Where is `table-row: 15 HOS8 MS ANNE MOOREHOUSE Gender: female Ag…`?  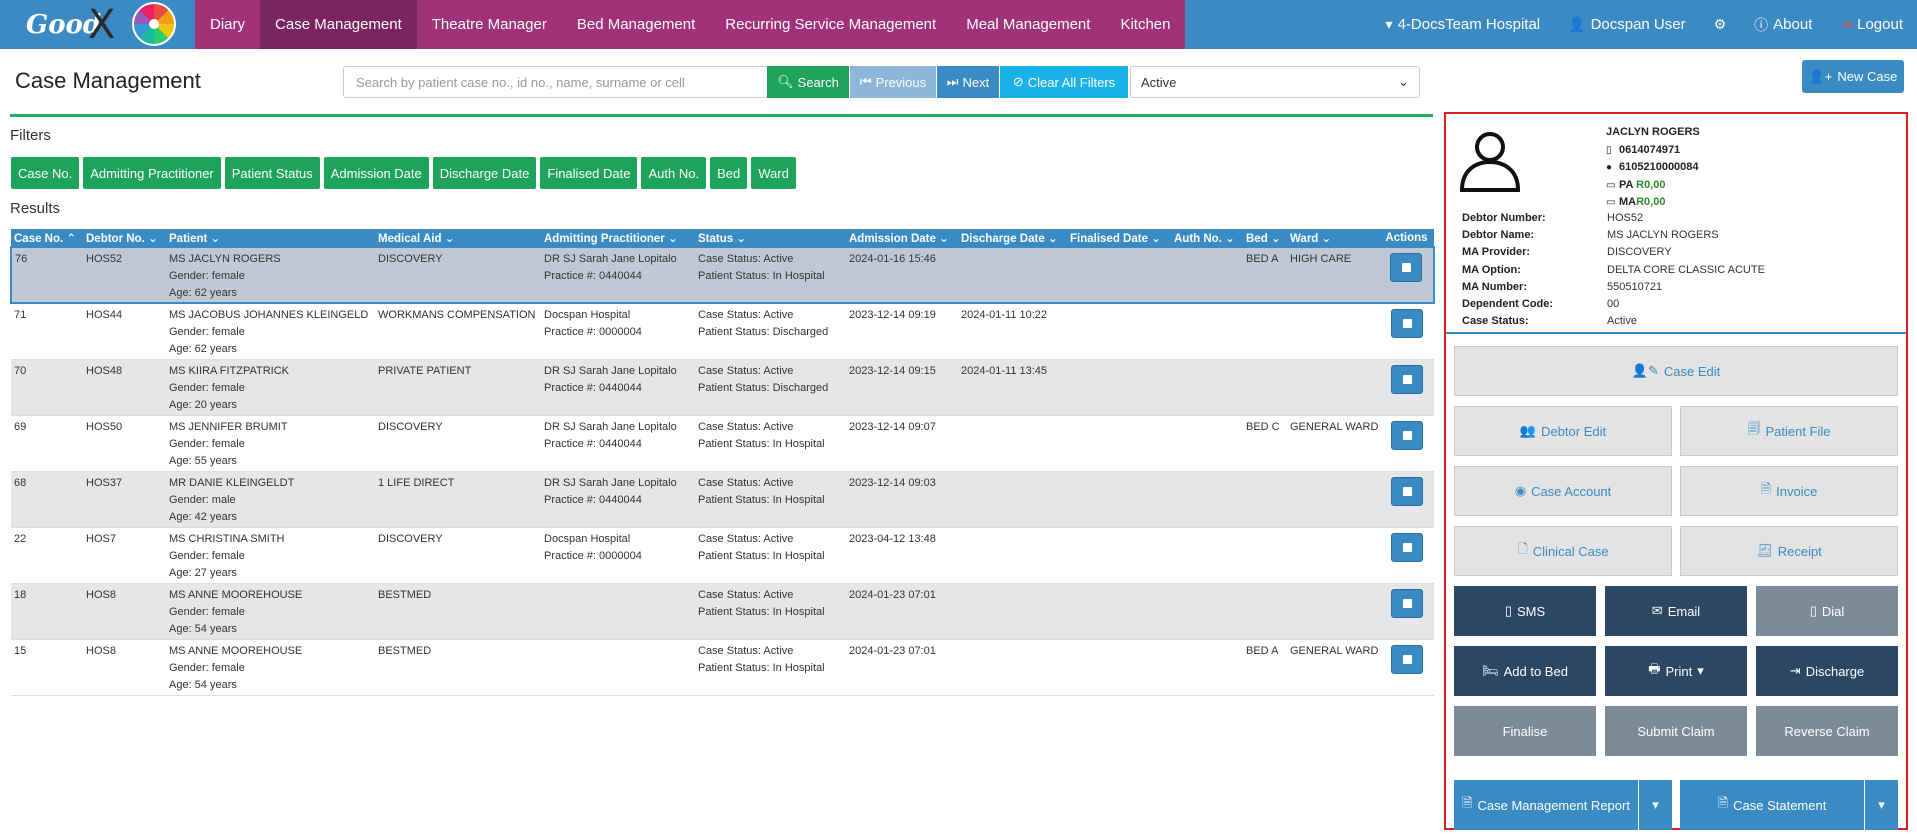 table-row: 15 HOS8 MS ANNE MOOREHOUSE Gender: female Ag… is located at coordinates (722, 667).